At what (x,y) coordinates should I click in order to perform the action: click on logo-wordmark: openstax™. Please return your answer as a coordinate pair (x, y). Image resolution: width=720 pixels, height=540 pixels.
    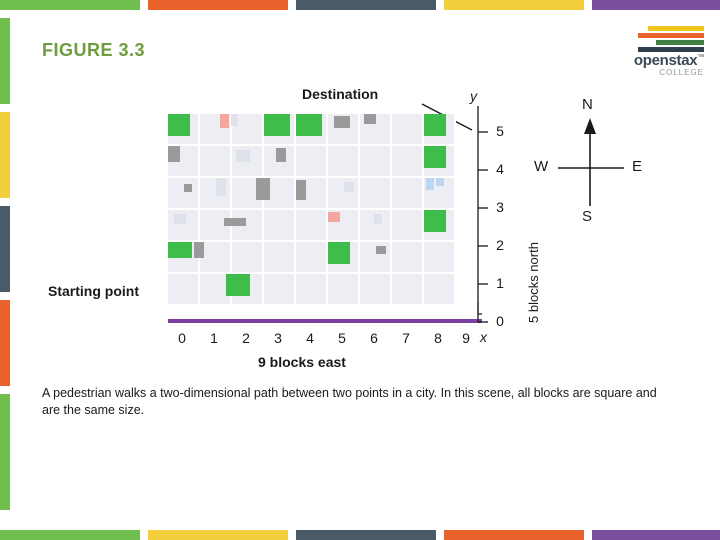
    Looking at the image, I should click on (669, 60).